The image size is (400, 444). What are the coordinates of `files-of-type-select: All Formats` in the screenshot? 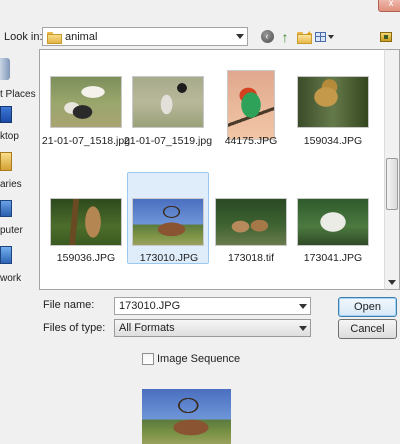 It's located at (212, 328).